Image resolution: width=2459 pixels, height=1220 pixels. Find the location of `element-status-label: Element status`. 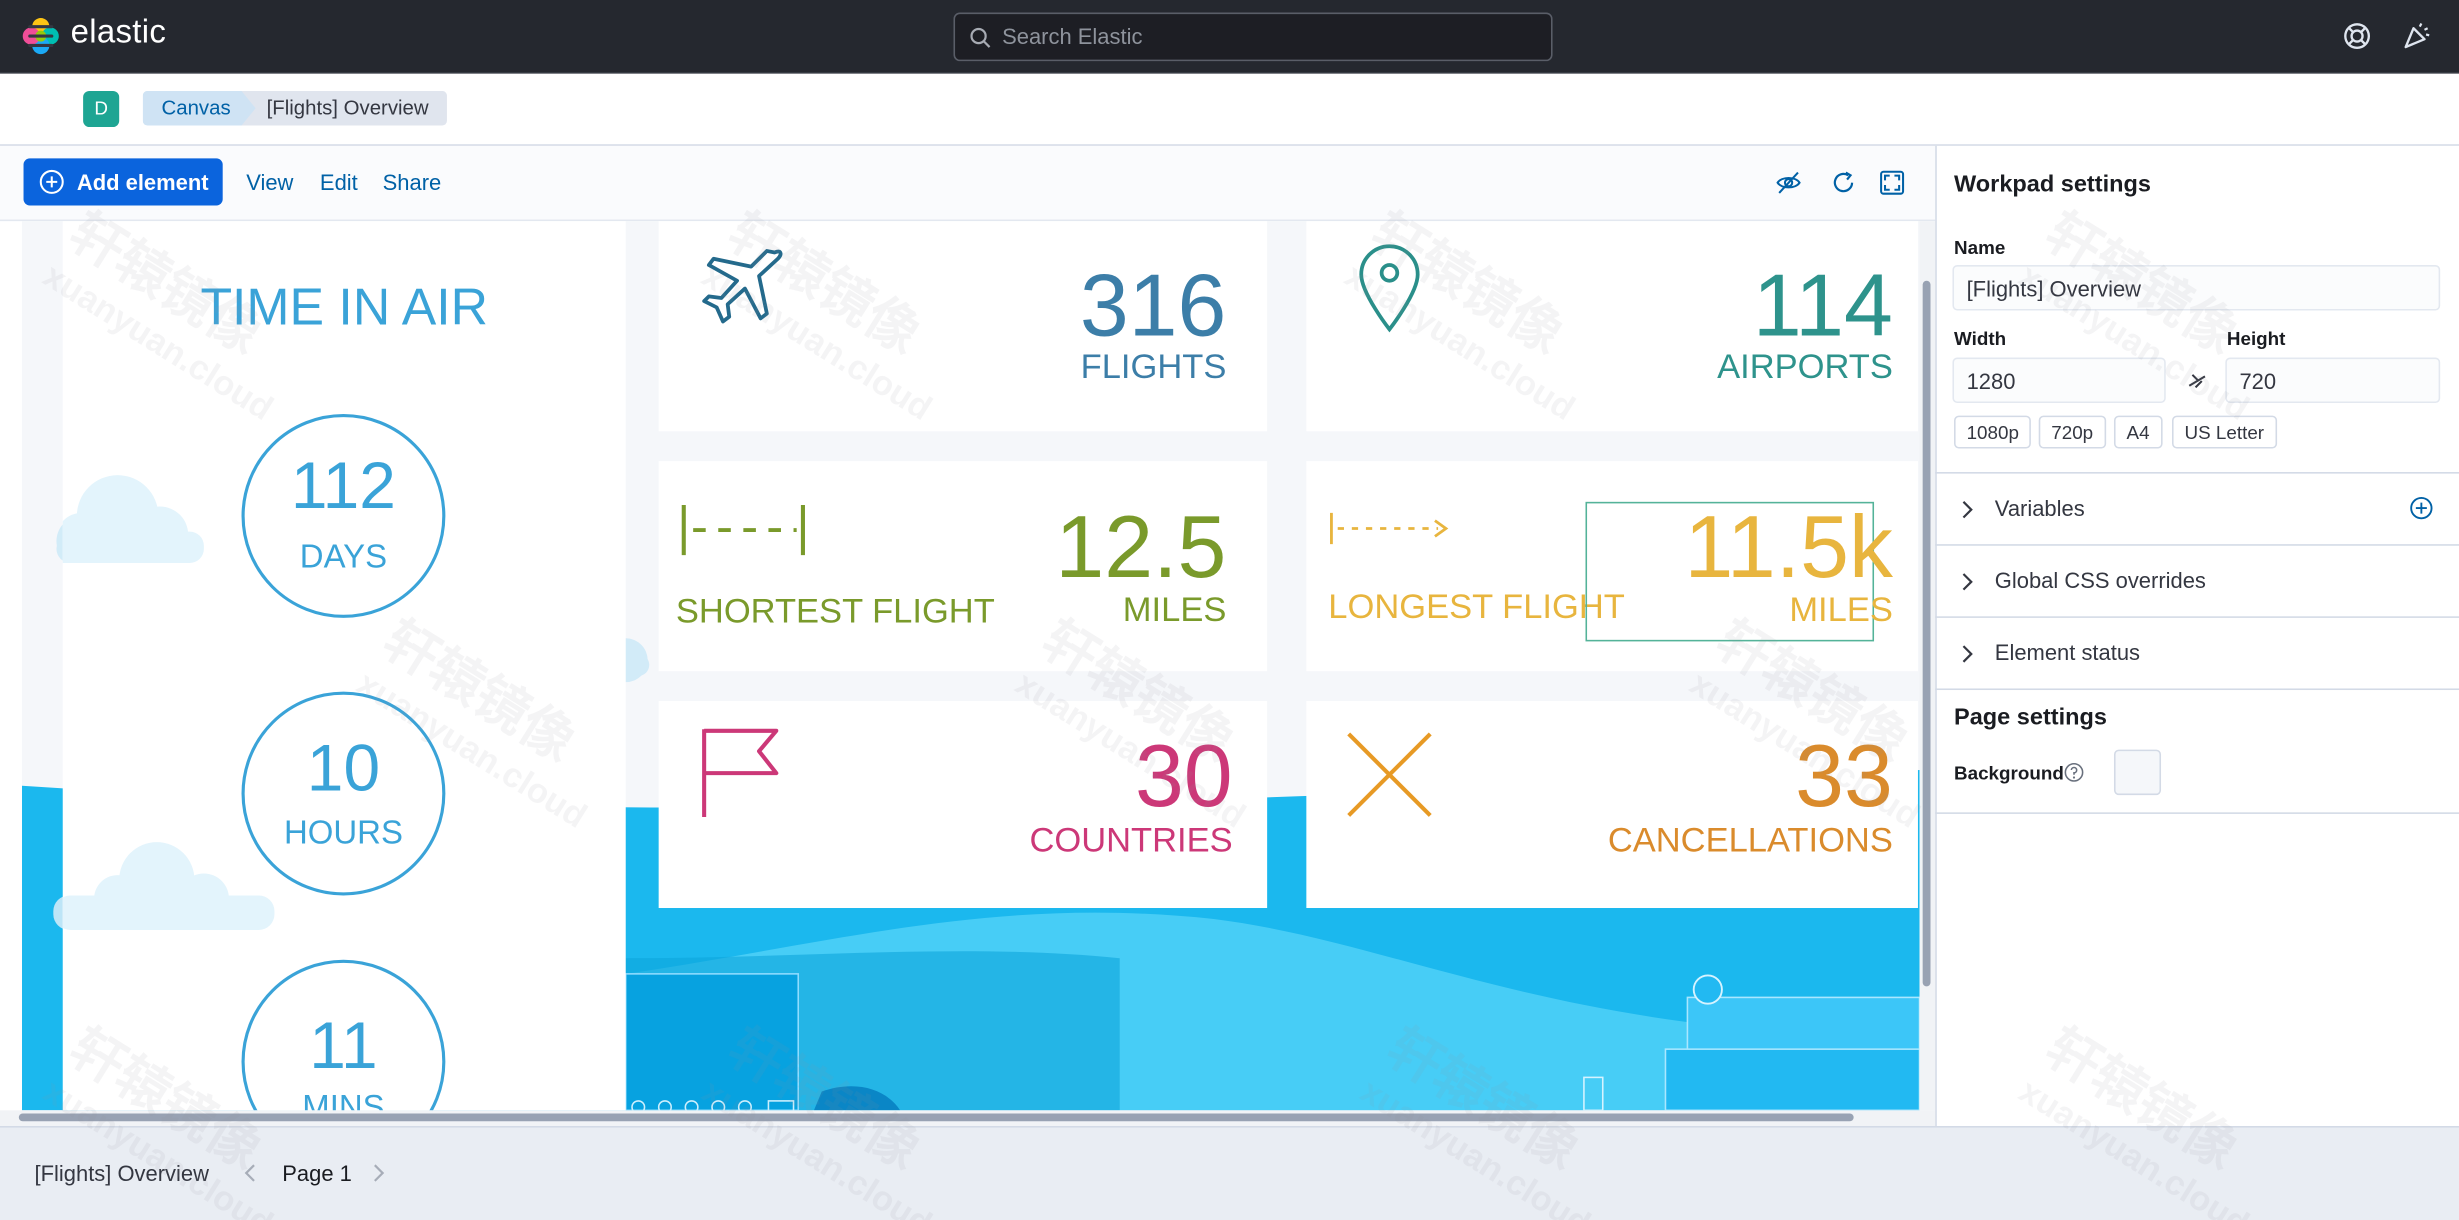

element-status-label: Element status is located at coordinates (2067, 652).